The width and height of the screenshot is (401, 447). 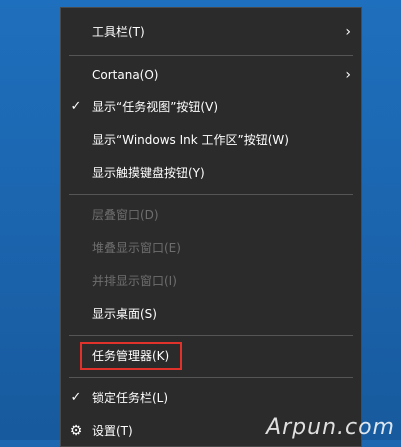 I want to click on menu-item-cortana: Cortana(O) ›, so click(x=211, y=75).